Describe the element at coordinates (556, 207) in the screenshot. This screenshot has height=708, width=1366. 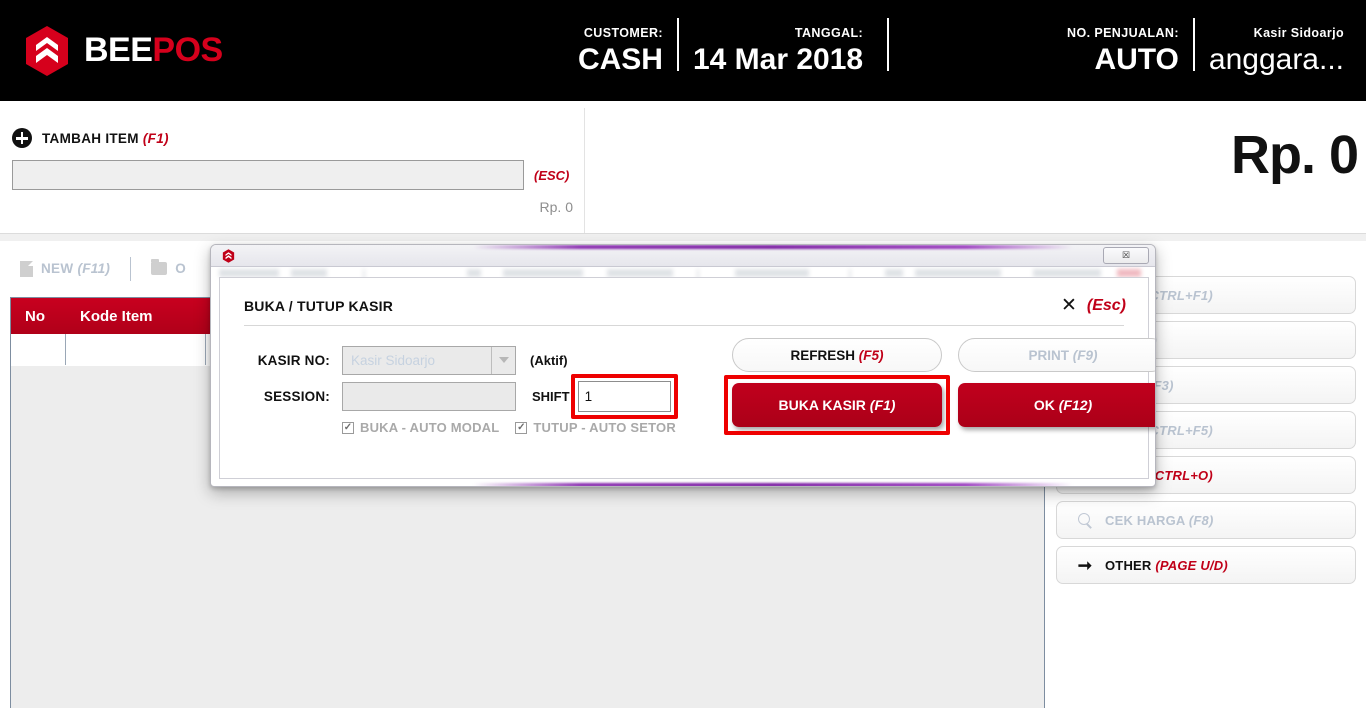
I see `entry-subtotal: Rp. 0` at that location.